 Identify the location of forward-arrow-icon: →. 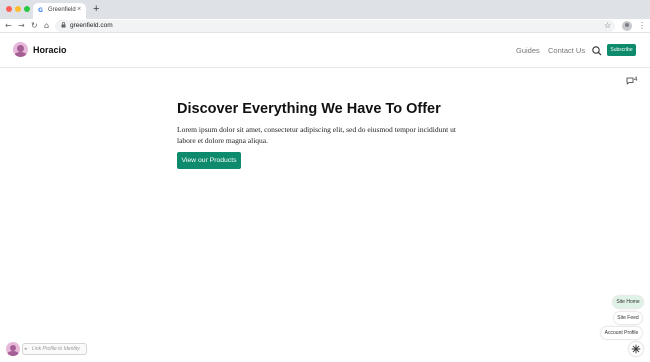
(21, 25).